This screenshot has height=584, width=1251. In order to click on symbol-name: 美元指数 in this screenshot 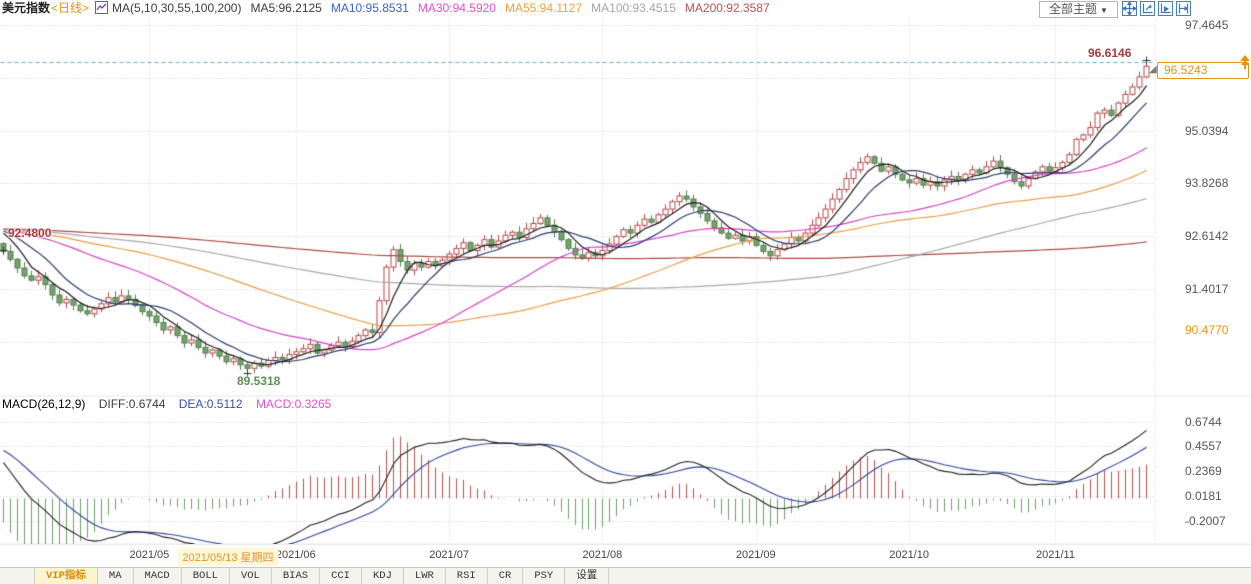, I will do `click(26, 8)`.